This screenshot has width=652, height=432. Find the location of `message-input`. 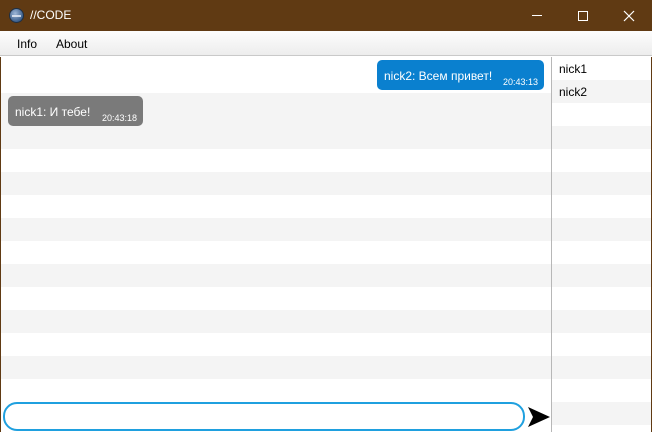

message-input is located at coordinates (264, 416).